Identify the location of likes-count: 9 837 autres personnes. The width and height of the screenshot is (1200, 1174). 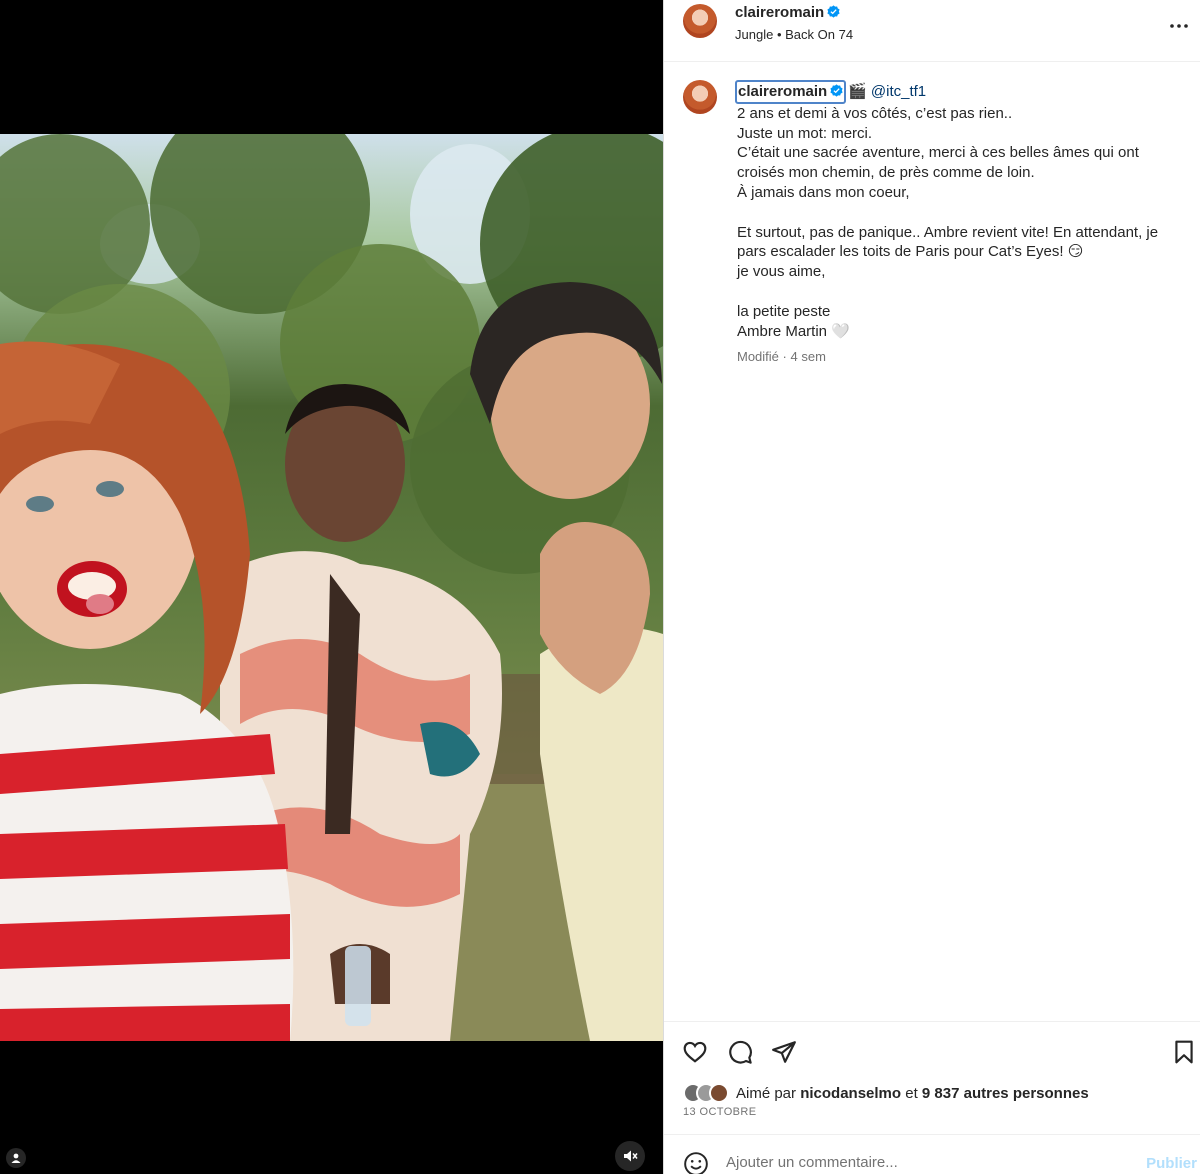
(1005, 1093).